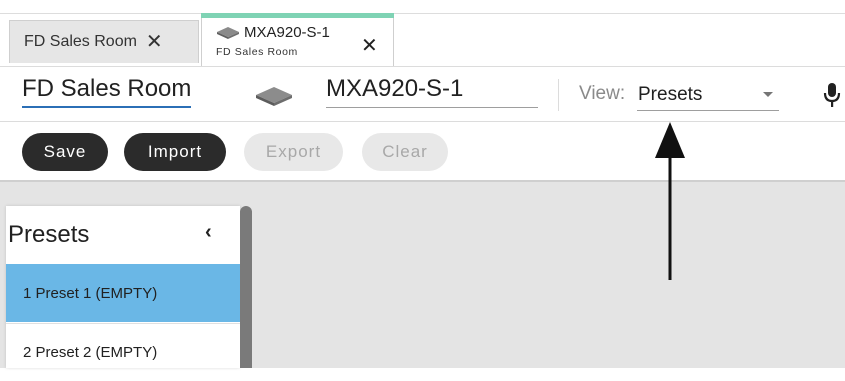 The width and height of the screenshot is (845, 381). I want to click on chevron-down-icon, so click(768, 94).